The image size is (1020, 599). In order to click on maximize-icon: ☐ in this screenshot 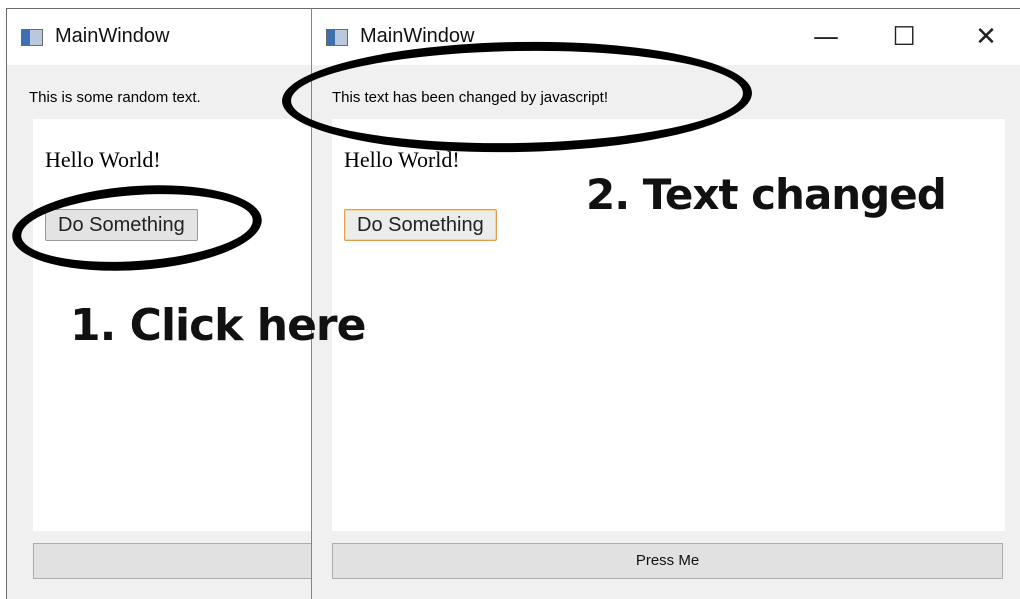, I will do `click(904, 37)`.